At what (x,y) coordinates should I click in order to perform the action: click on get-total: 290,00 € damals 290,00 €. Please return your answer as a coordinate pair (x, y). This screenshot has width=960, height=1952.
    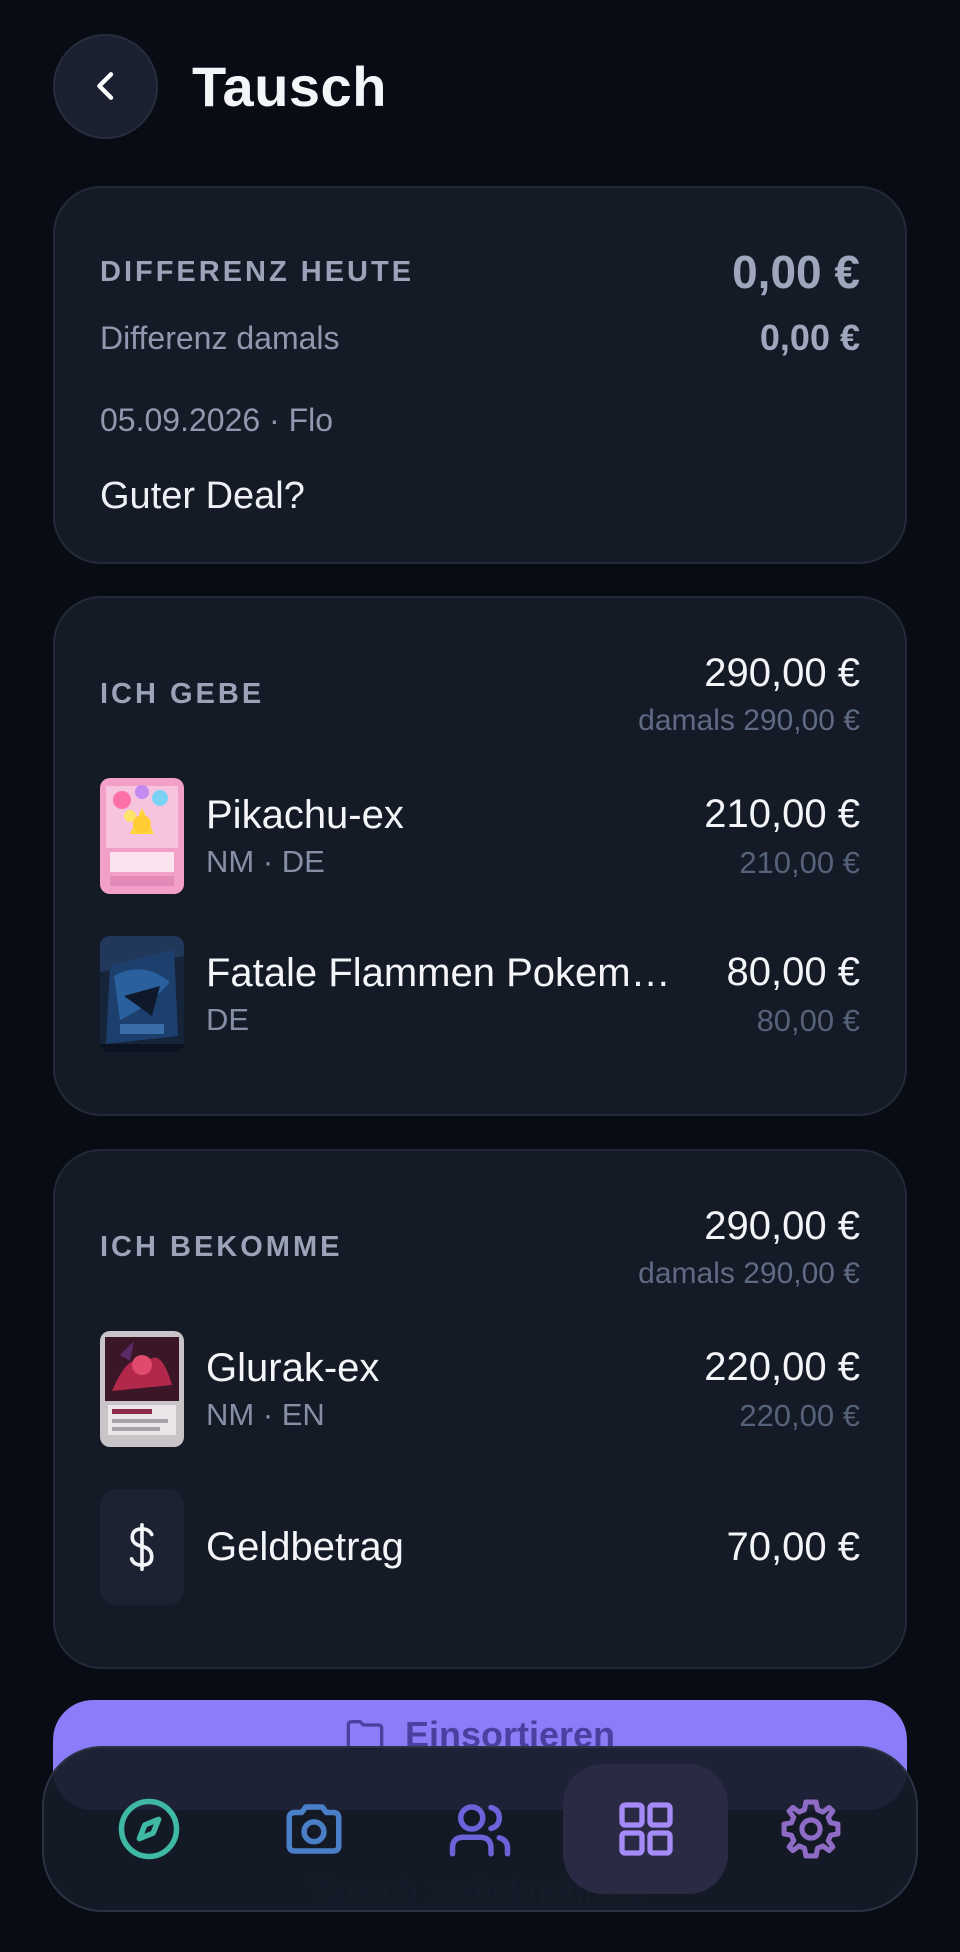
    Looking at the image, I should click on (749, 1247).